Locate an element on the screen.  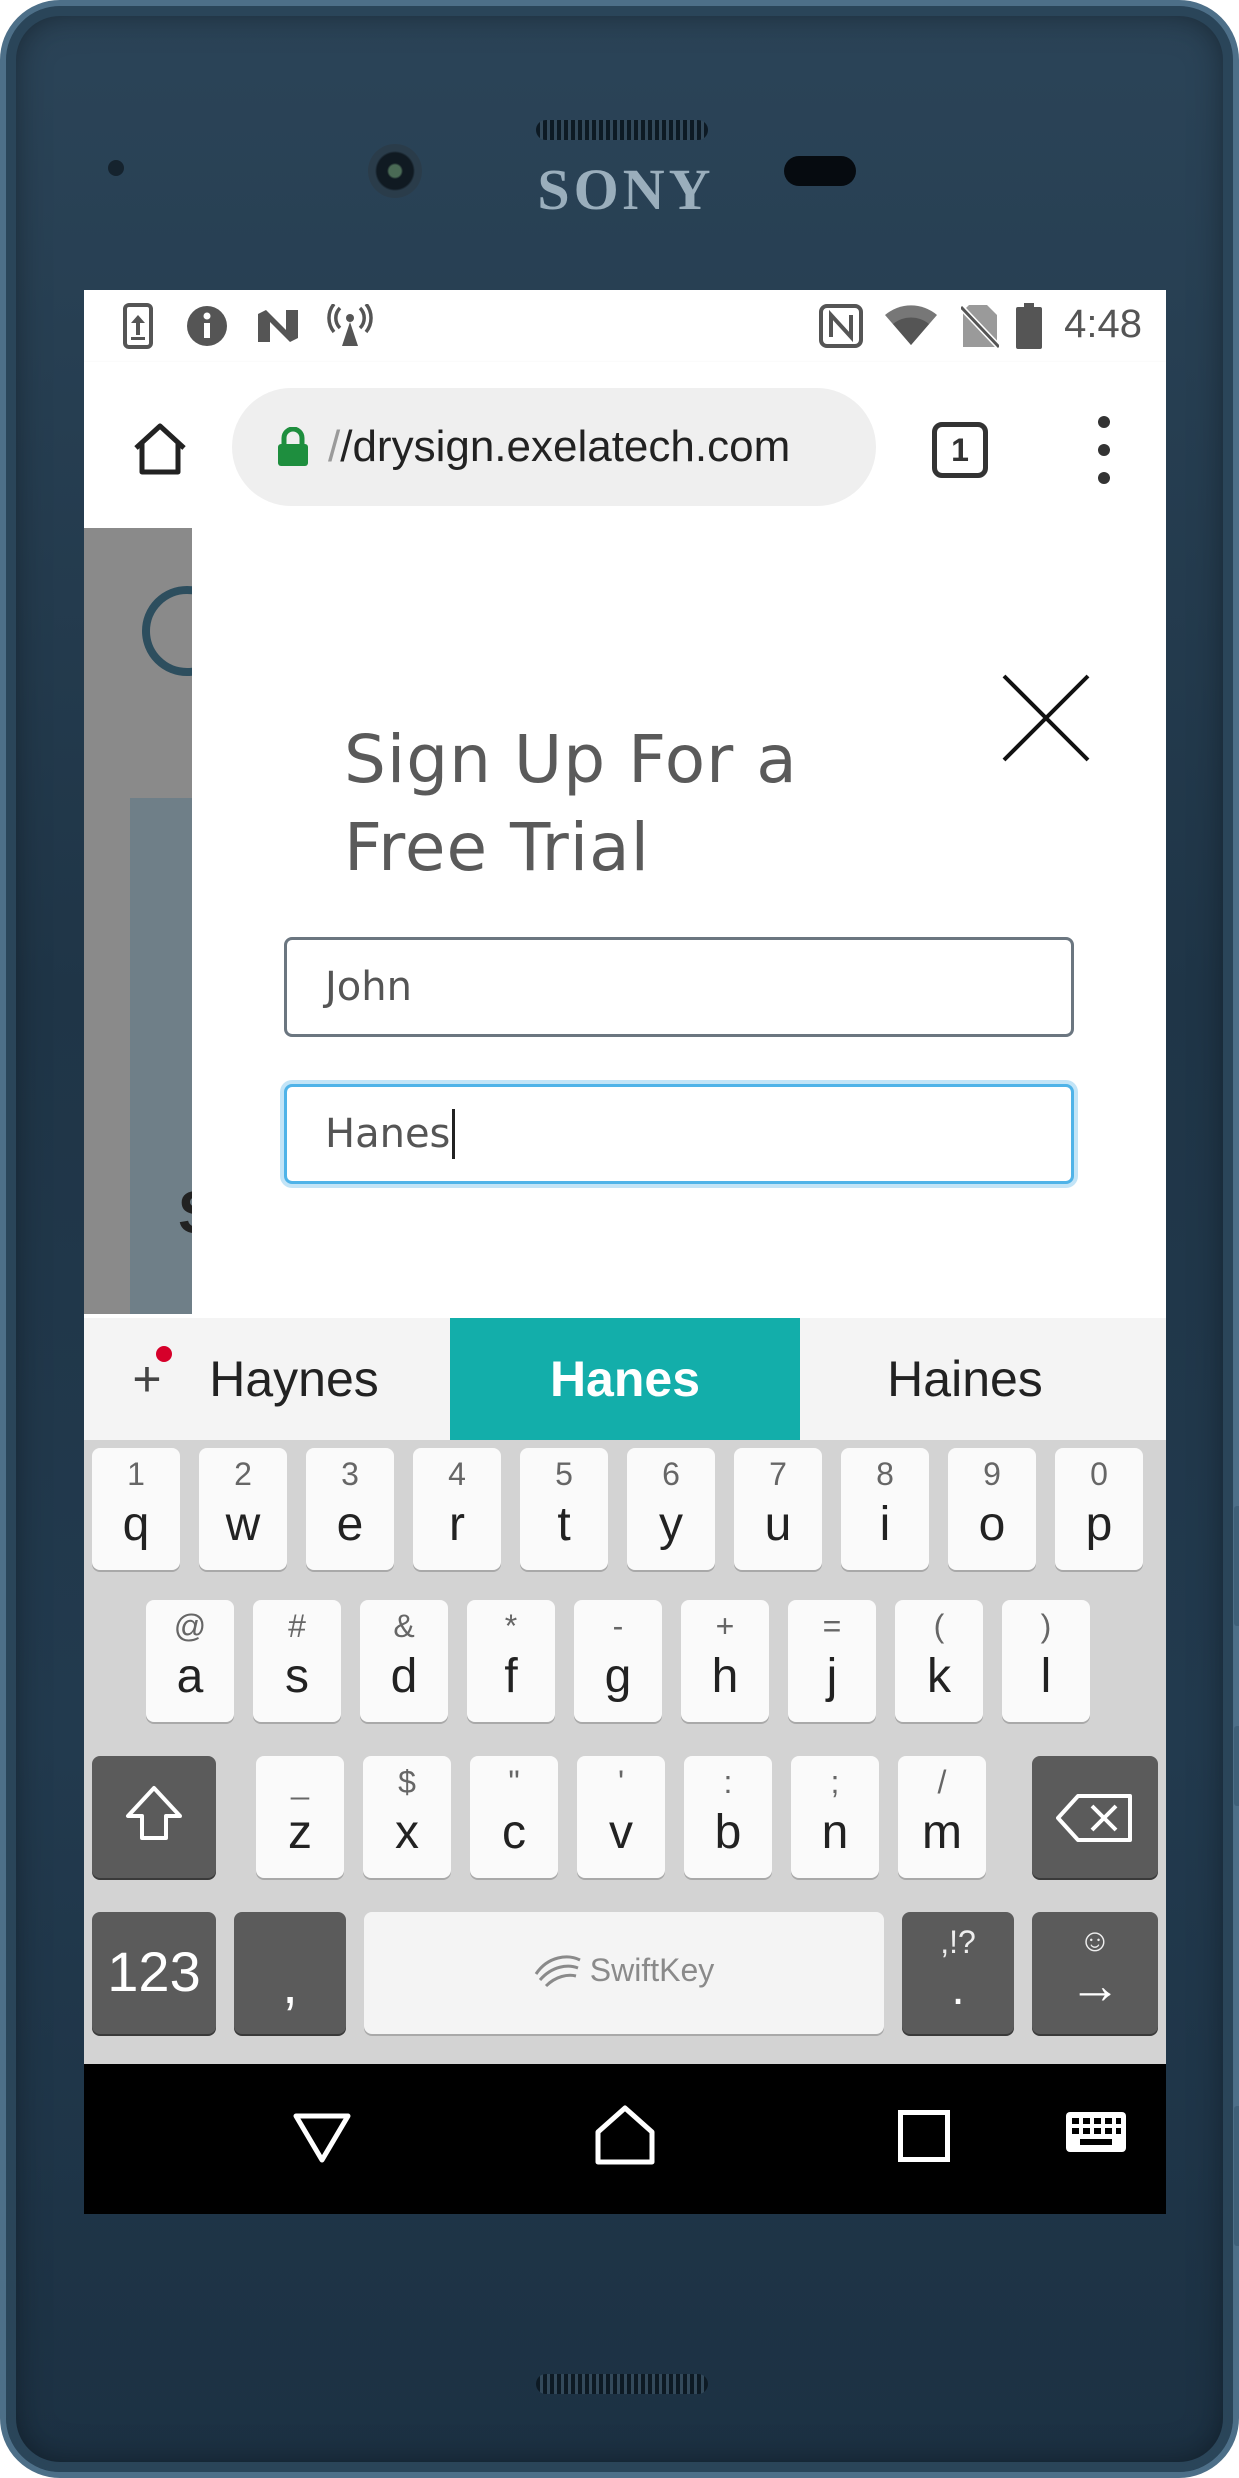
key-l: ) l is located at coordinates (1046, 1661).